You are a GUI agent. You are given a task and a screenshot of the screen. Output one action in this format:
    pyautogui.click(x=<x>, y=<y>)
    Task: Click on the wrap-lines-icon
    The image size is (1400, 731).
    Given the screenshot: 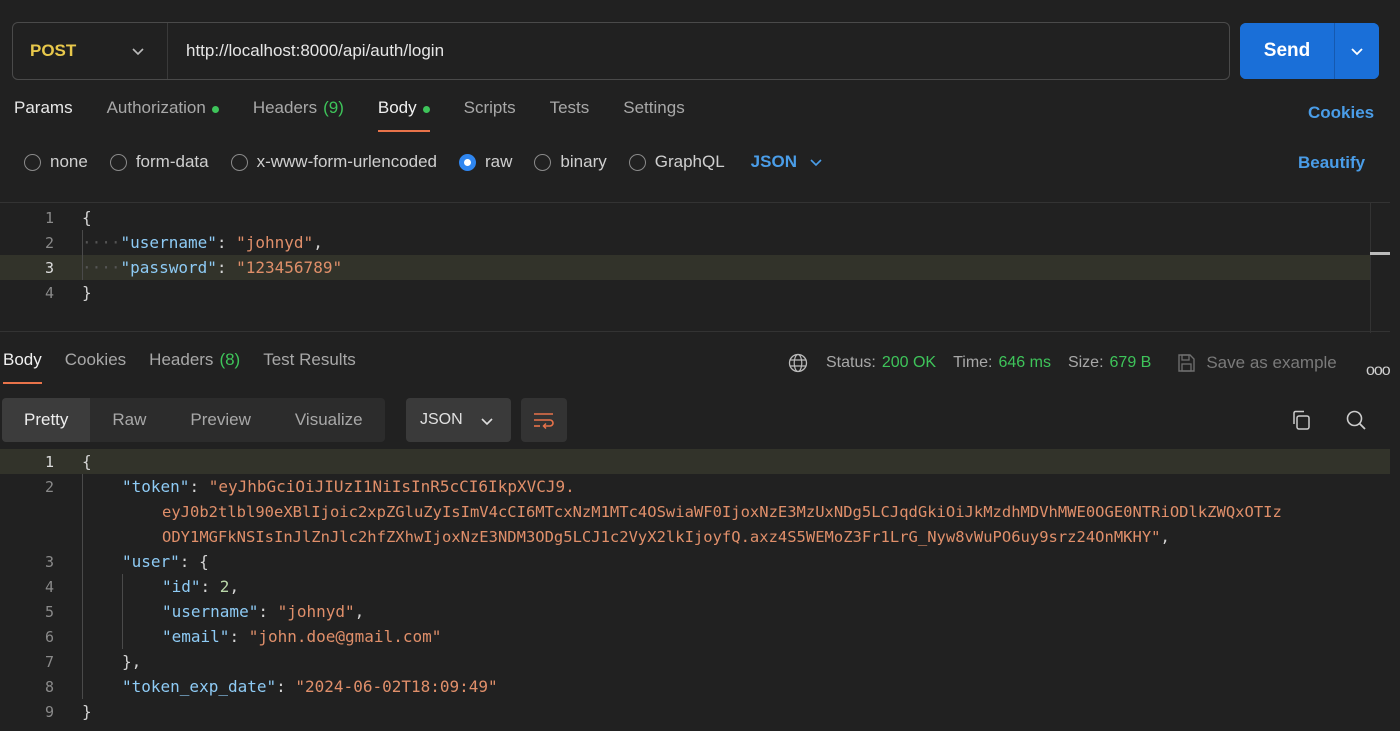 What is the action you would take?
    pyautogui.click(x=544, y=421)
    